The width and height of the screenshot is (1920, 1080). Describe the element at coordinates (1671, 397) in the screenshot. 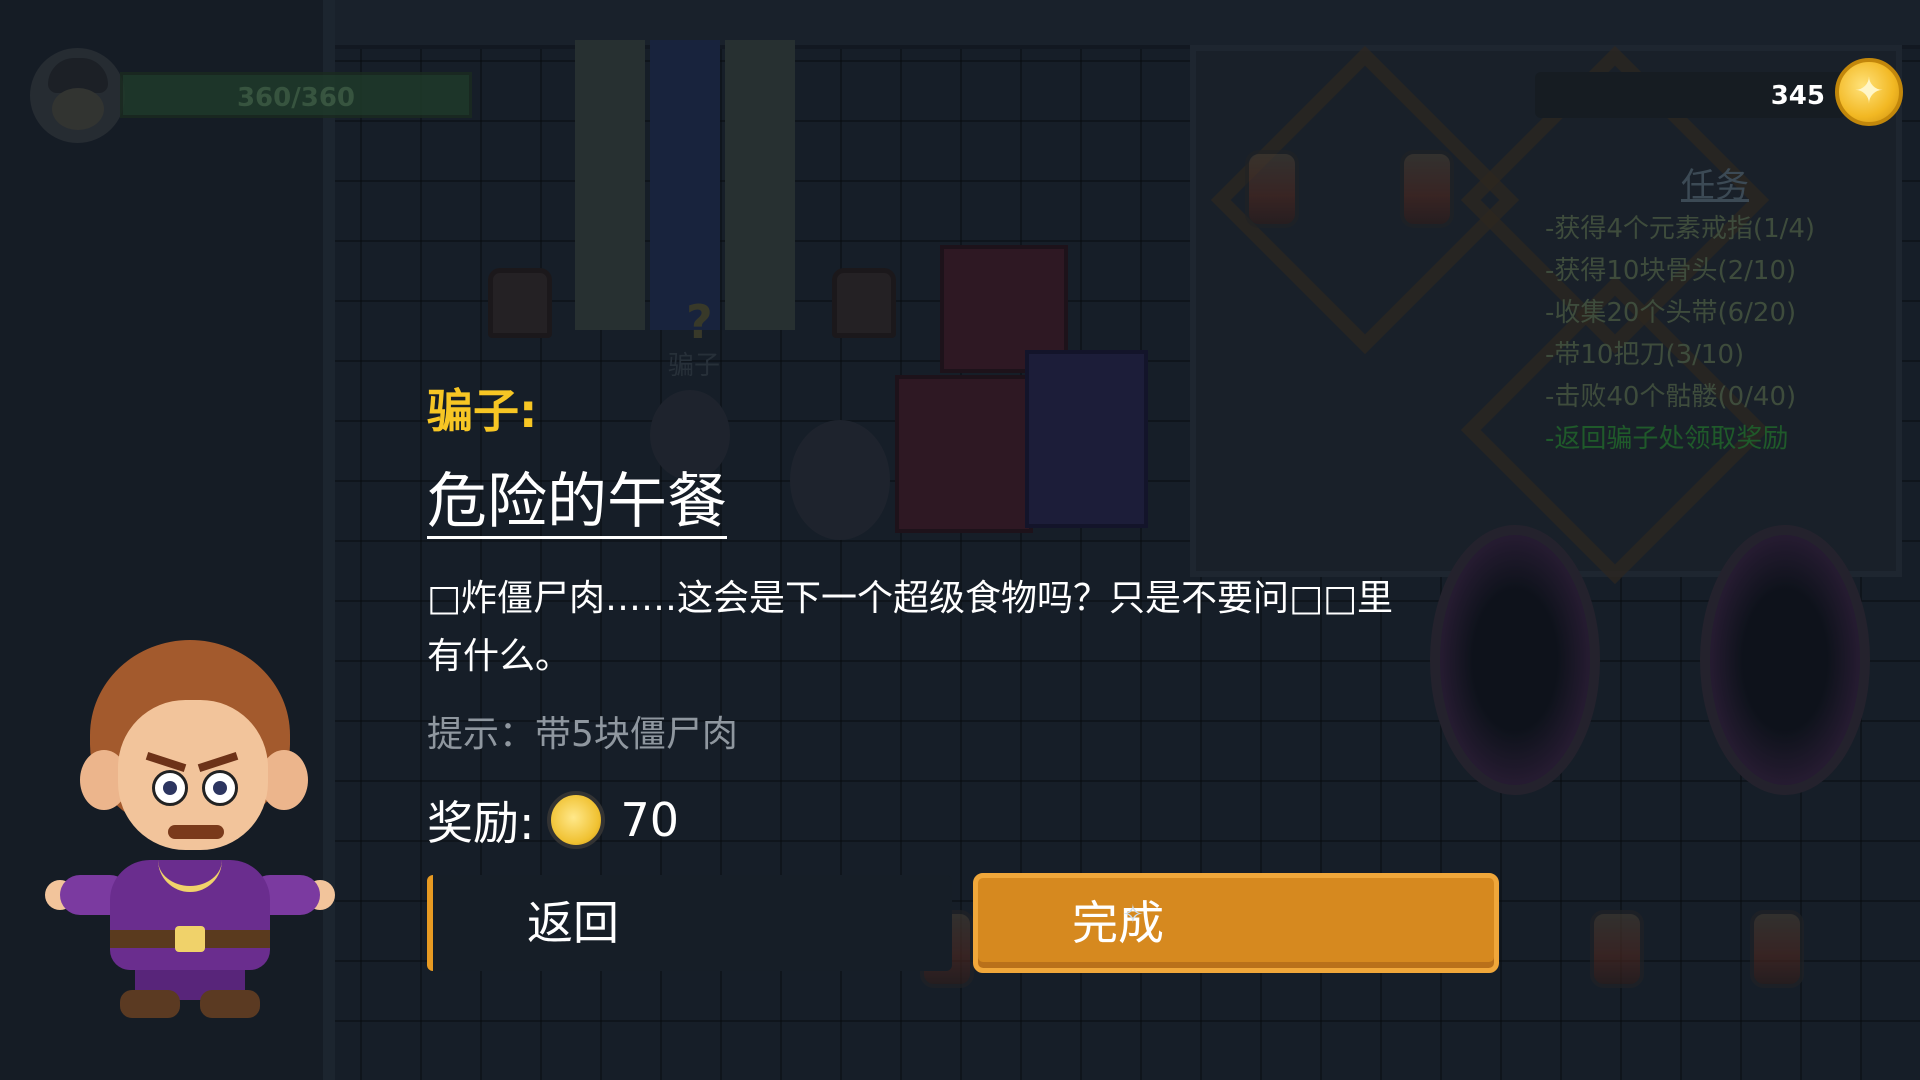

I see `quest-item: -击败40个骷髅(0/40)` at that location.